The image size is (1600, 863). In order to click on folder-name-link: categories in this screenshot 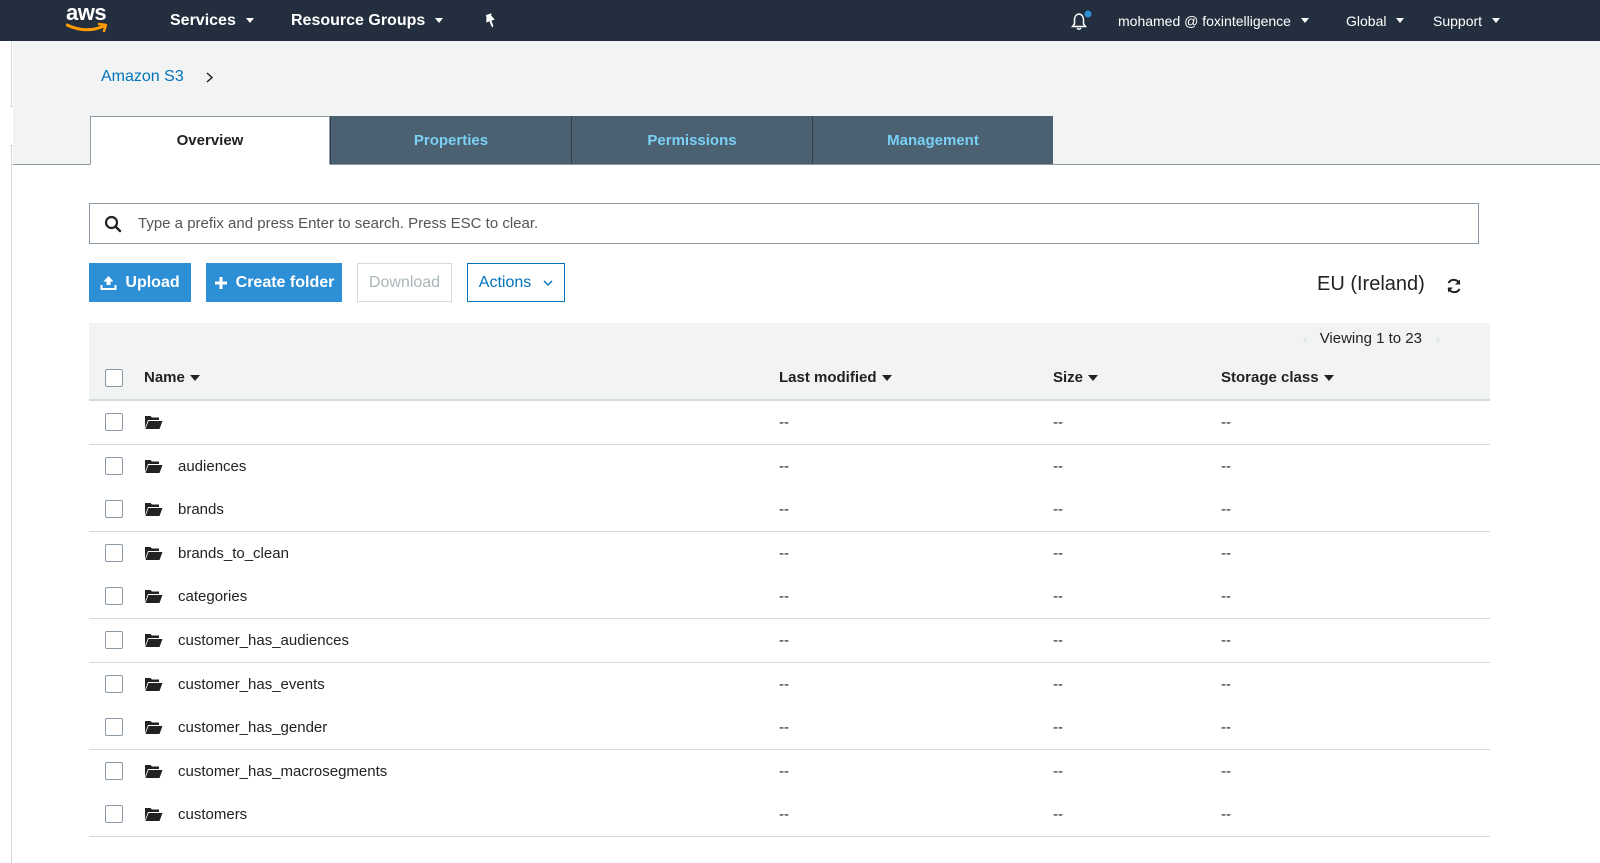, I will do `click(212, 596)`.